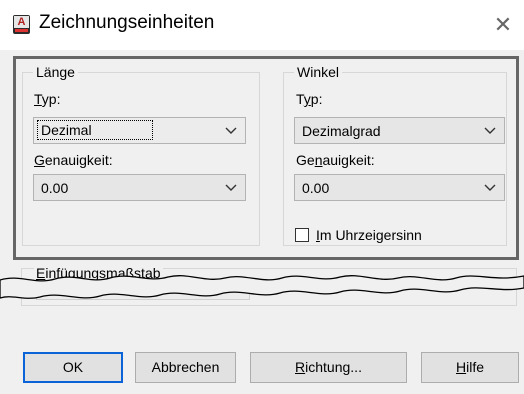 The image size is (524, 394). What do you see at coordinates (503, 25) in the screenshot?
I see `close-icon: ✕` at bounding box center [503, 25].